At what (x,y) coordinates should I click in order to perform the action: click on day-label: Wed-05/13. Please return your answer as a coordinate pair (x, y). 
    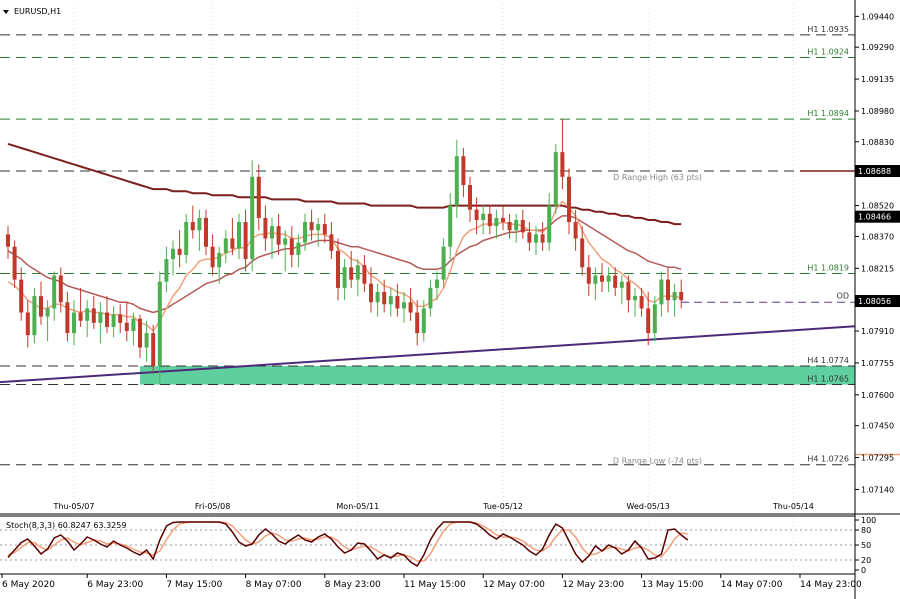
    Looking at the image, I should click on (648, 506).